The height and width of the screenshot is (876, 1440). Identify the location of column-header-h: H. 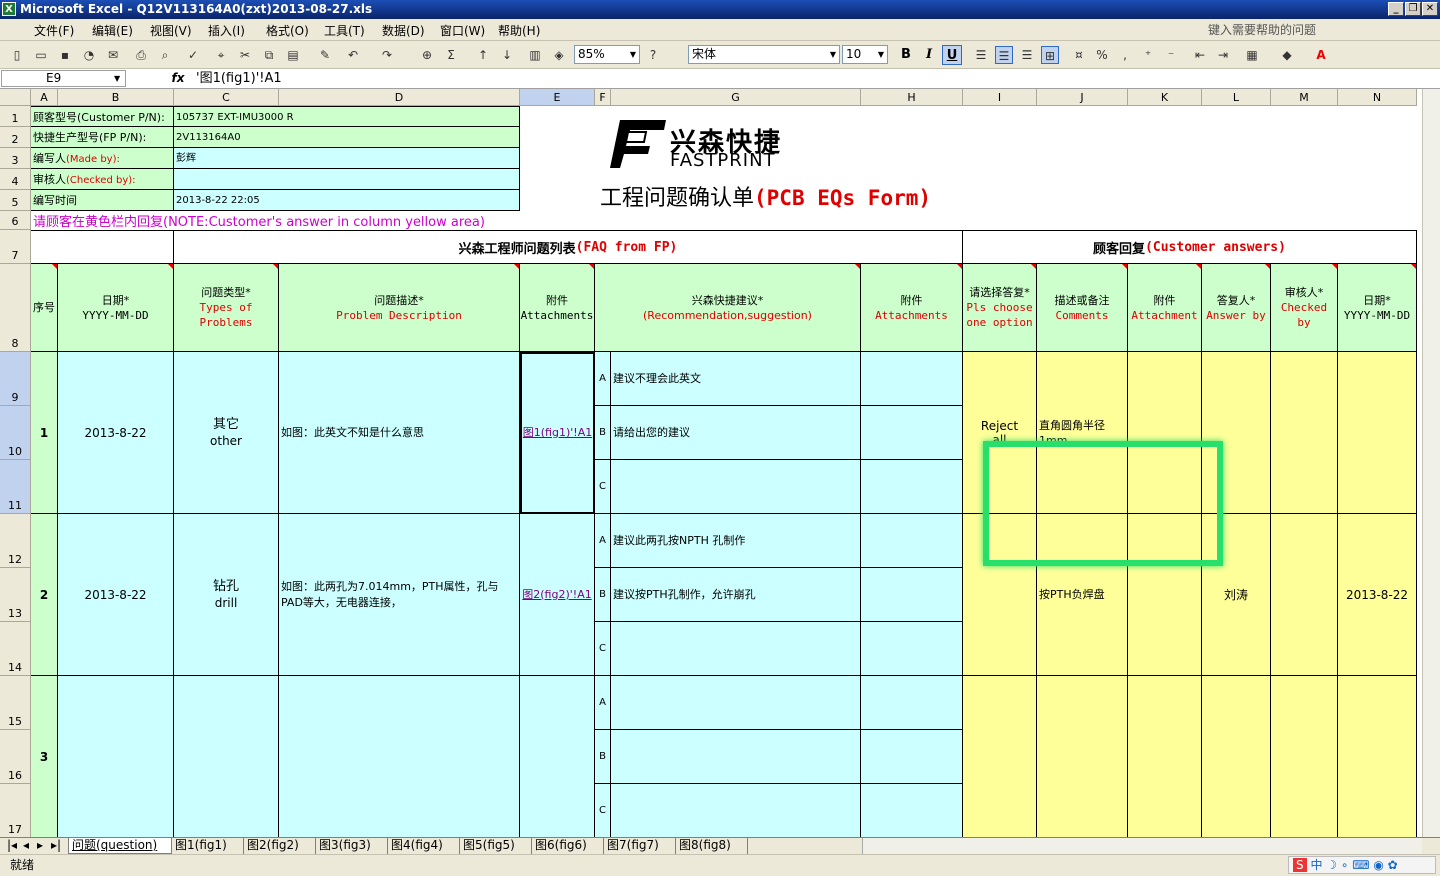
(912, 97).